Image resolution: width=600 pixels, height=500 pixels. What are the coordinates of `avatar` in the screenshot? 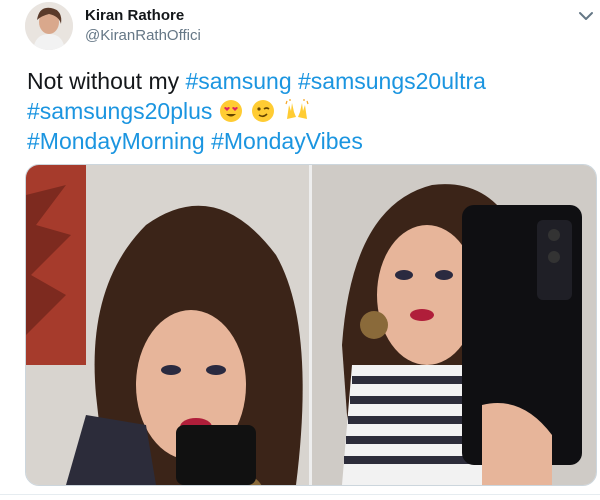 It's located at (49, 26).